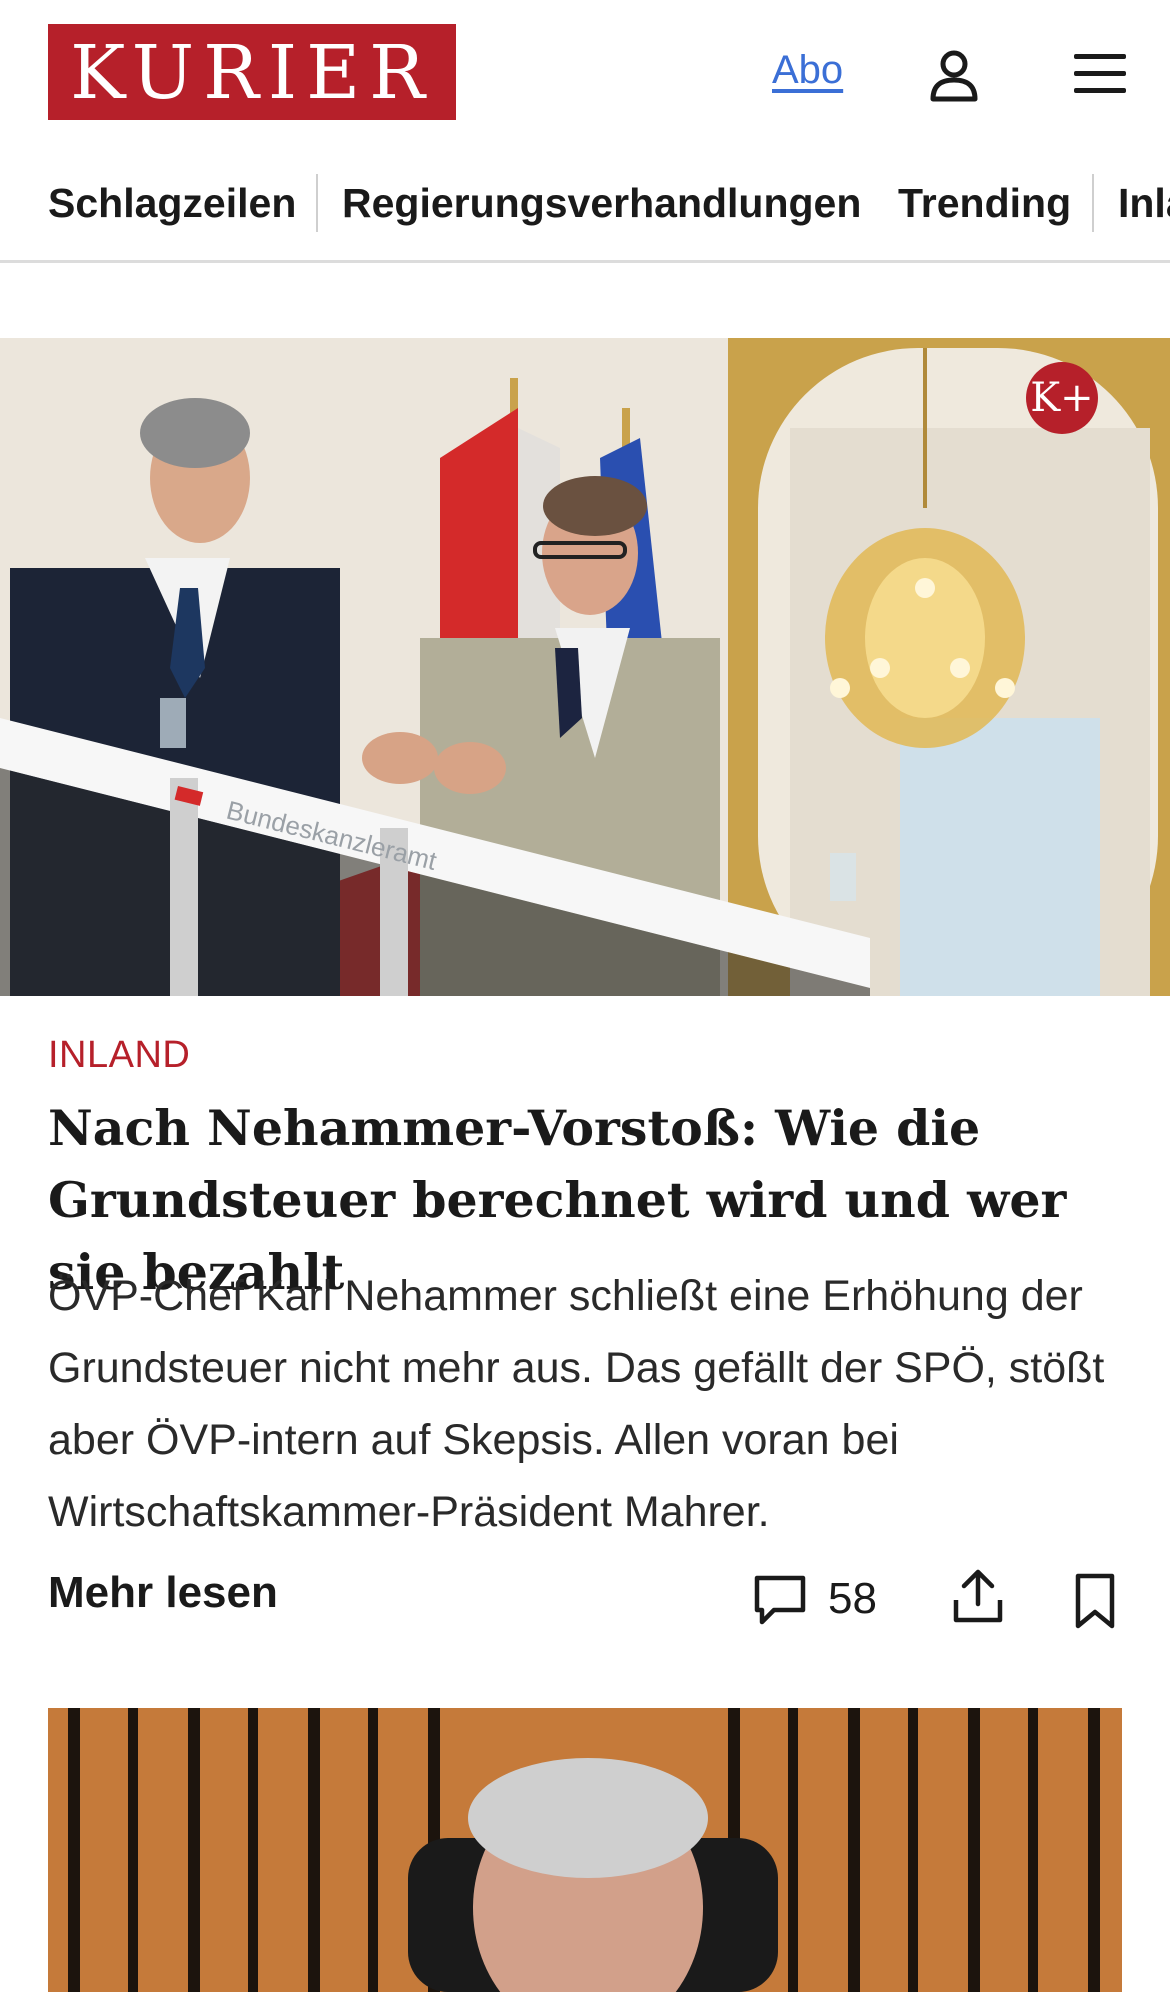  I want to click on next-article-image, so click(585, 1850).